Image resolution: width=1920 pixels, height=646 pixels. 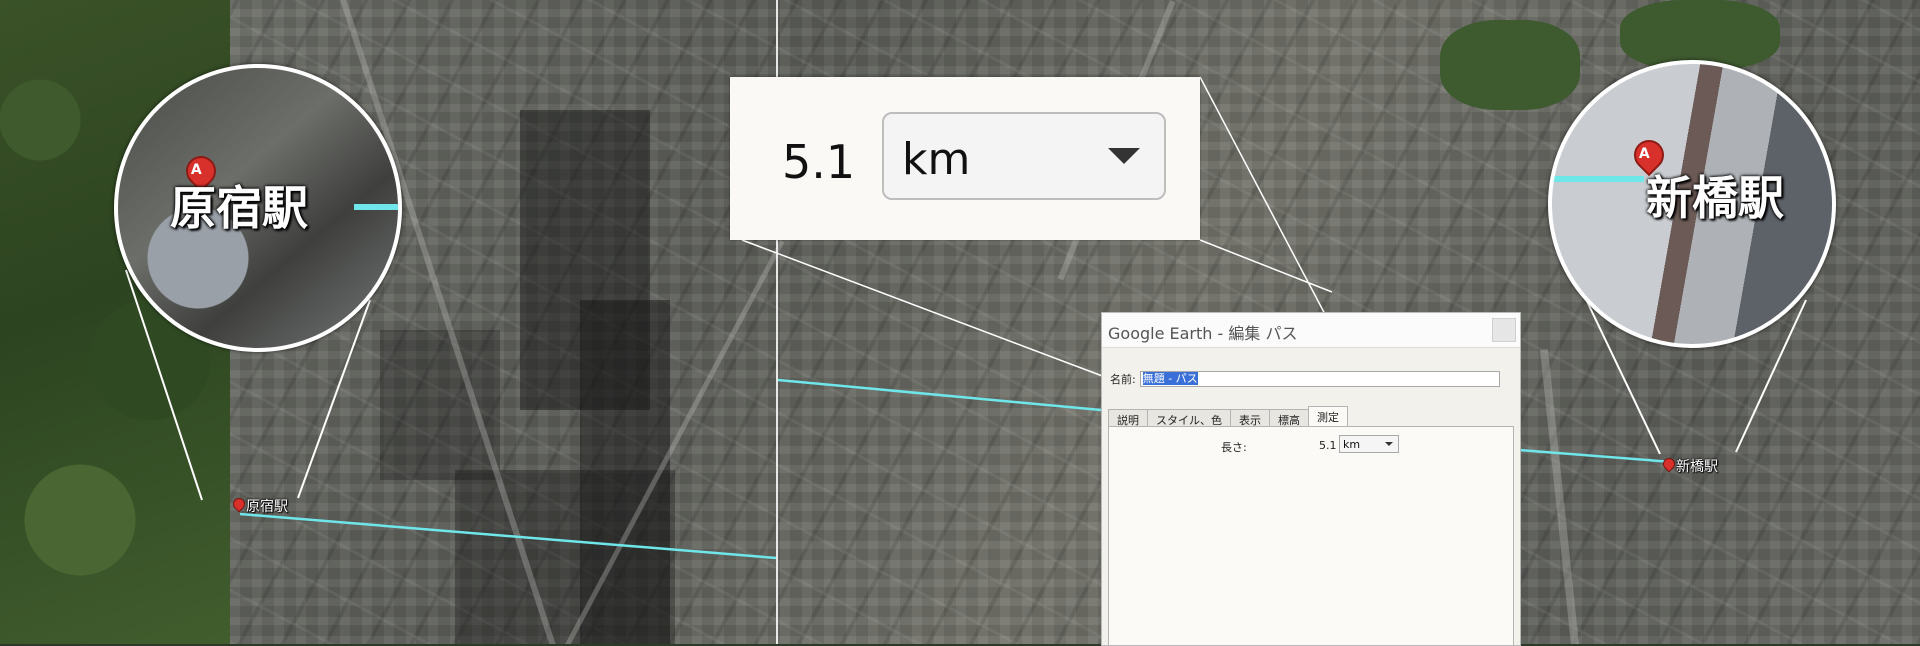 I want to click on tab-style-color: スタイル、色, so click(x=1189, y=418).